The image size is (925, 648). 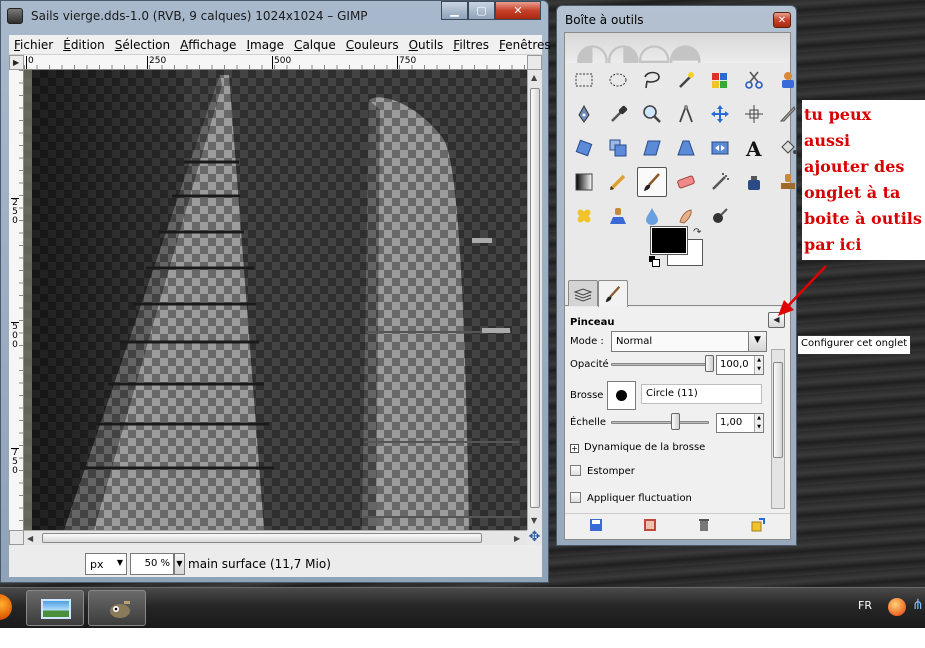 What do you see at coordinates (865, 605) in the screenshot?
I see `language-indicator: FR` at bounding box center [865, 605].